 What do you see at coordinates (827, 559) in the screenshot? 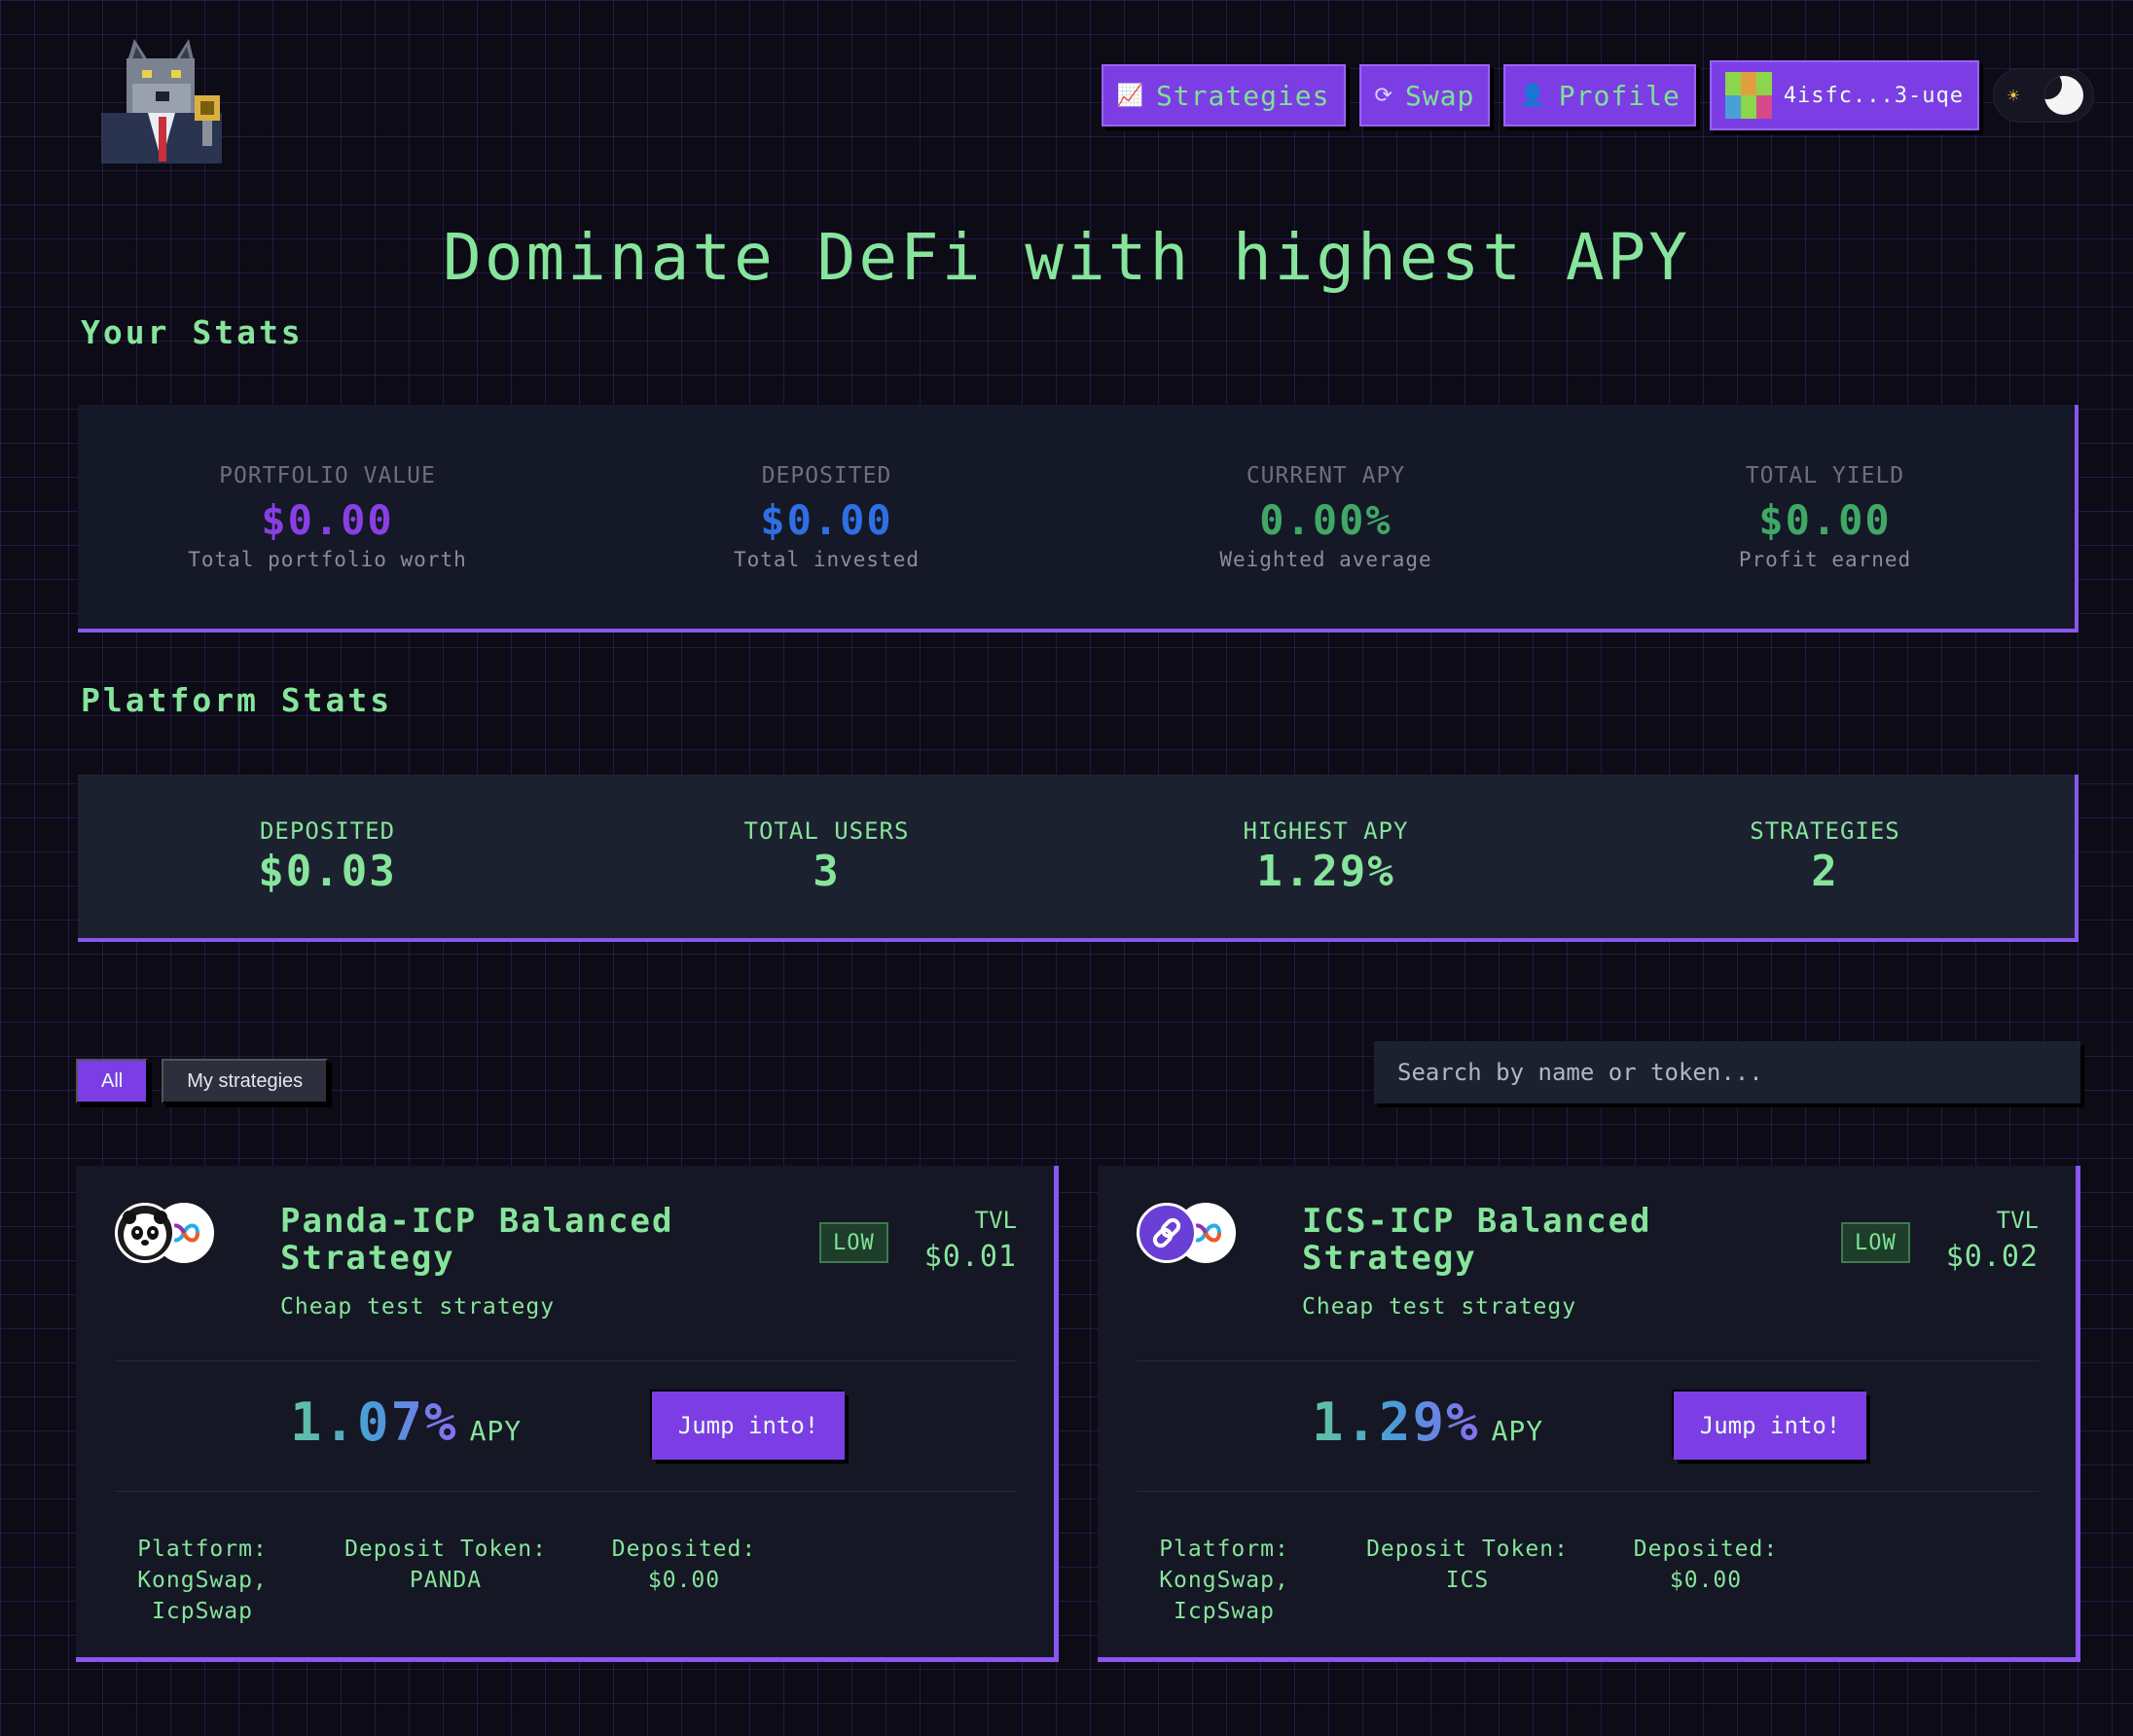
I see `stat-sub: Total invested` at bounding box center [827, 559].